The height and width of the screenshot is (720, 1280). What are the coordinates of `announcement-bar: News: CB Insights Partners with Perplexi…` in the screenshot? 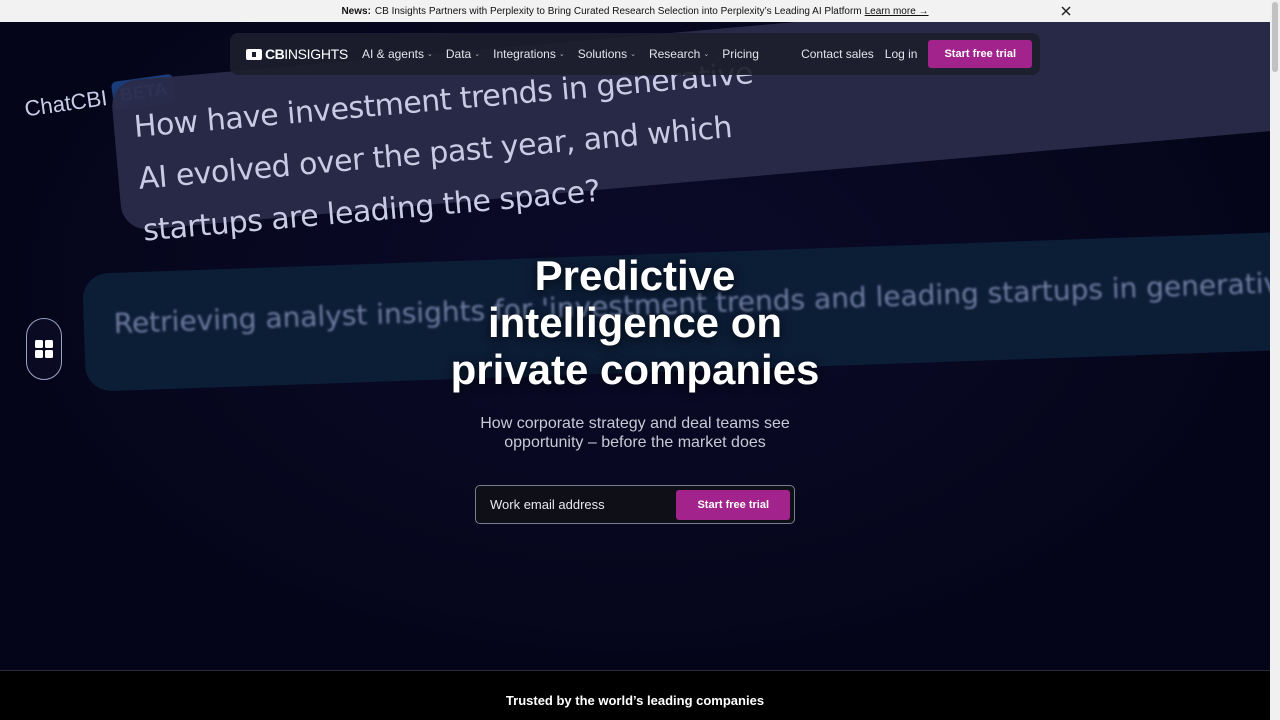 It's located at (635, 11).